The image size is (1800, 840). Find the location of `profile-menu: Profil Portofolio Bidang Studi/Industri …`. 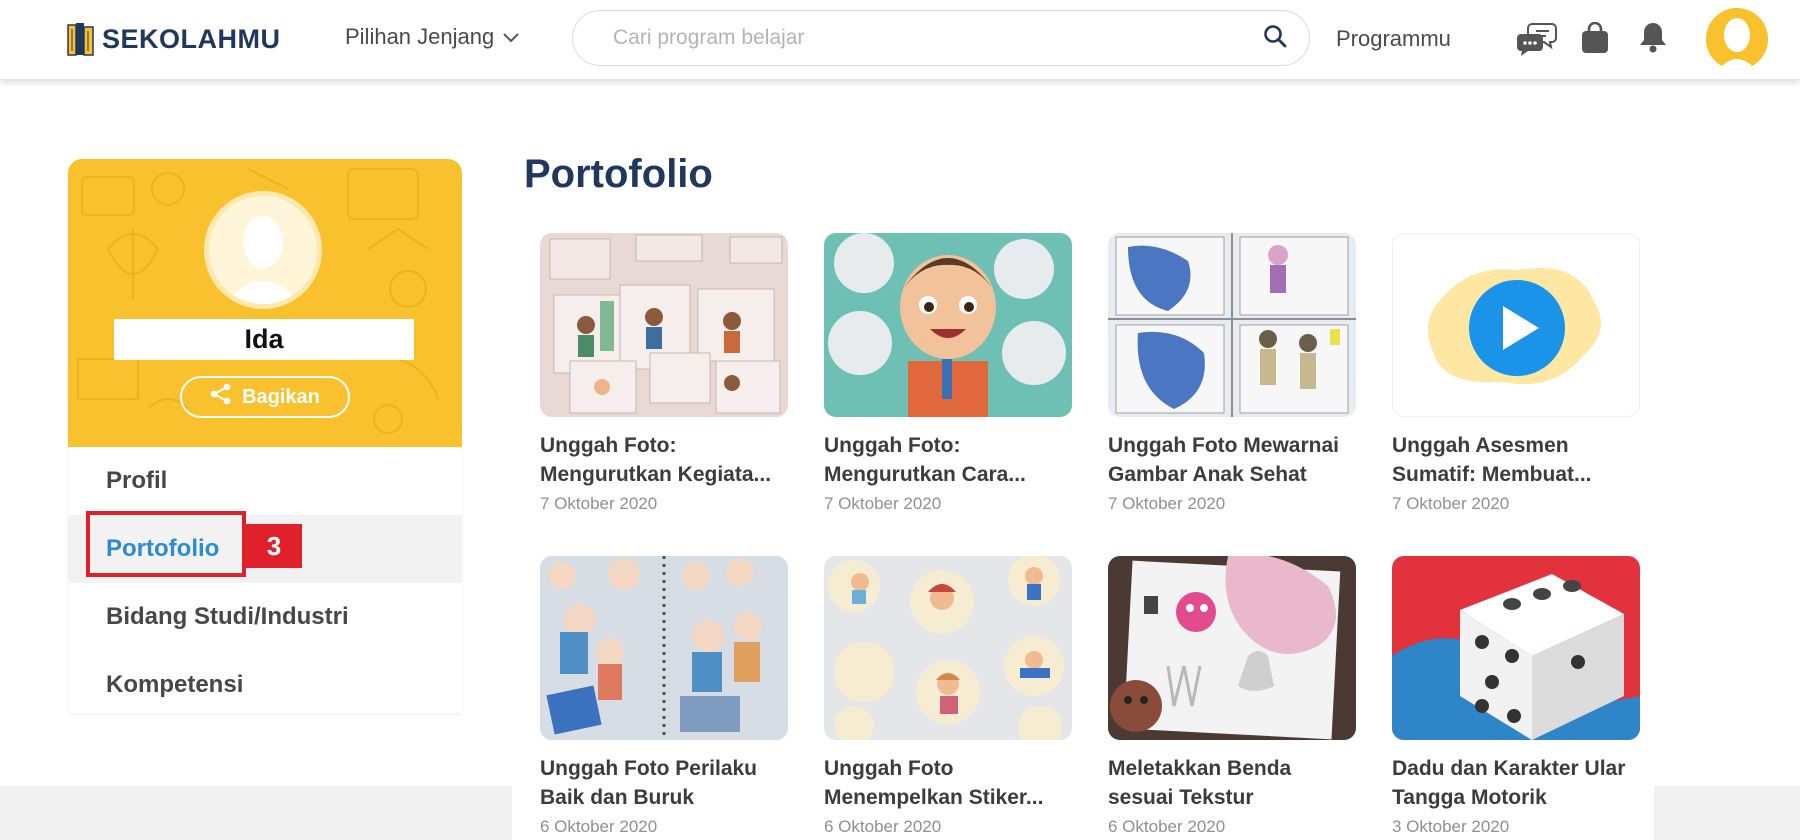

profile-menu: Profil Portofolio Bidang Studi/Industri … is located at coordinates (265, 580).